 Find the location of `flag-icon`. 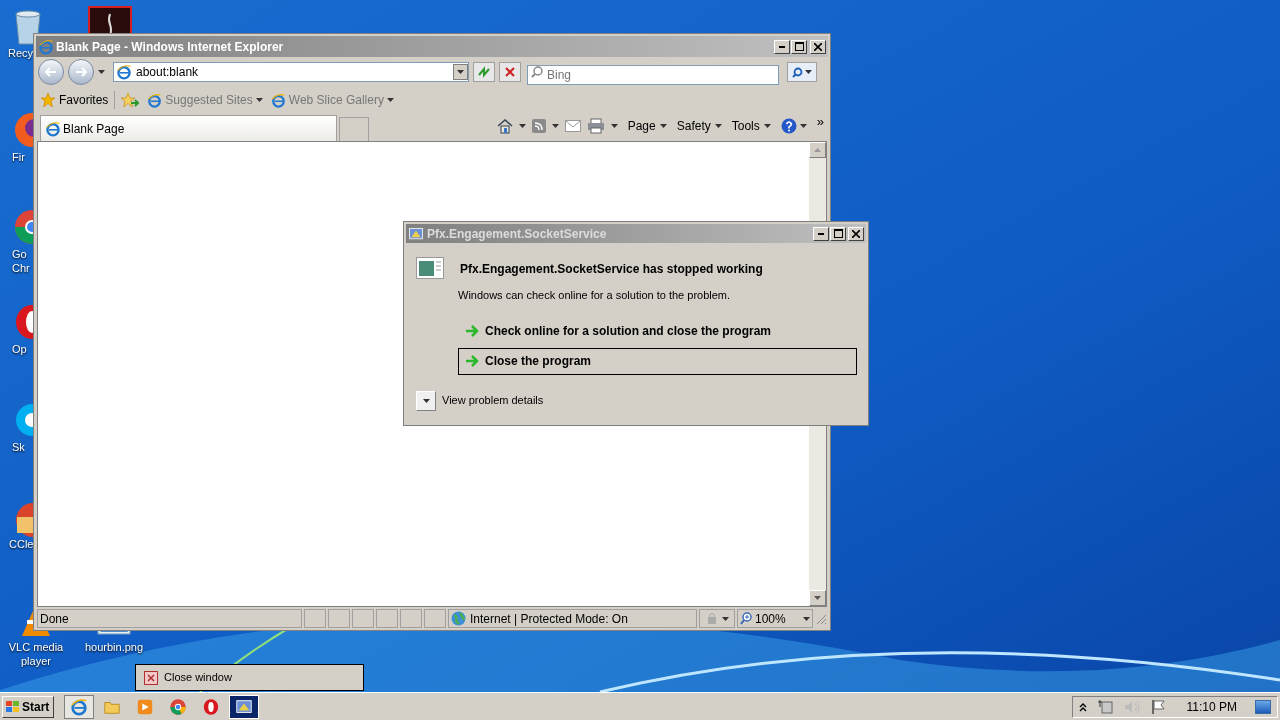

flag-icon is located at coordinates (1158, 706).